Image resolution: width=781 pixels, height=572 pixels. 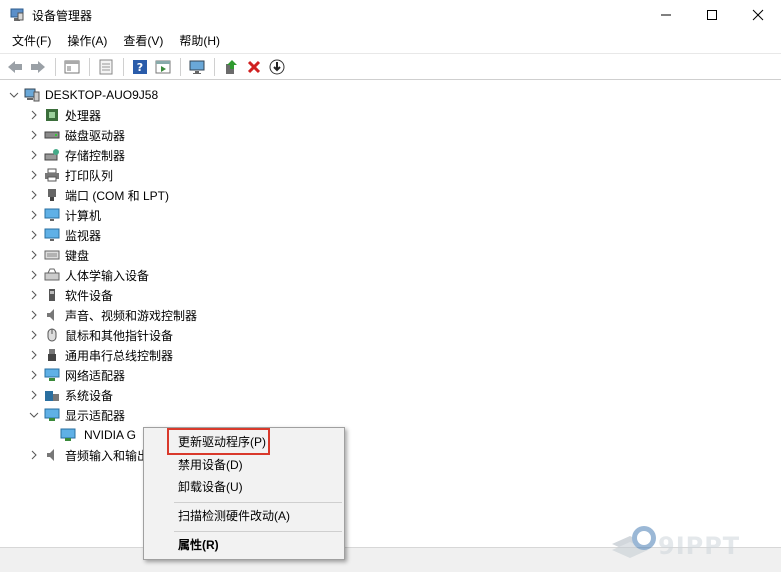 What do you see at coordinates (244, 516) in the screenshot?
I see `menu-item-scan-hardware: 扫描检测硬件改动(A)` at bounding box center [244, 516].